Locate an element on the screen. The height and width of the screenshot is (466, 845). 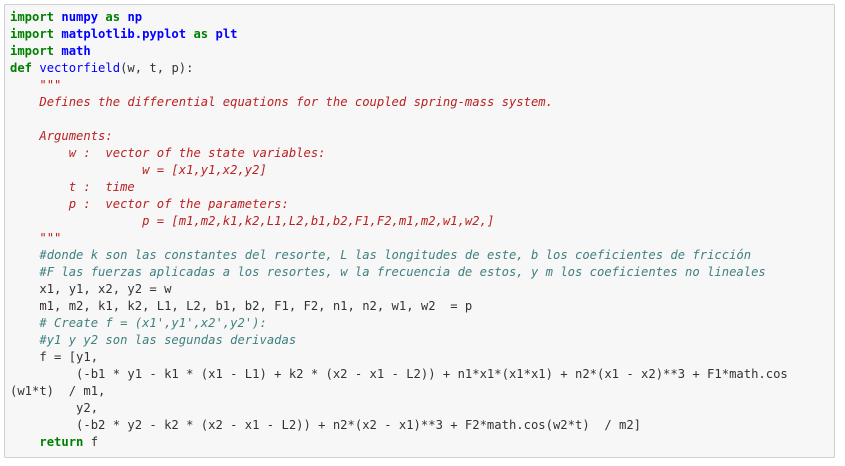
docstring-token: w : vector of the state variables: is located at coordinates (197, 153).